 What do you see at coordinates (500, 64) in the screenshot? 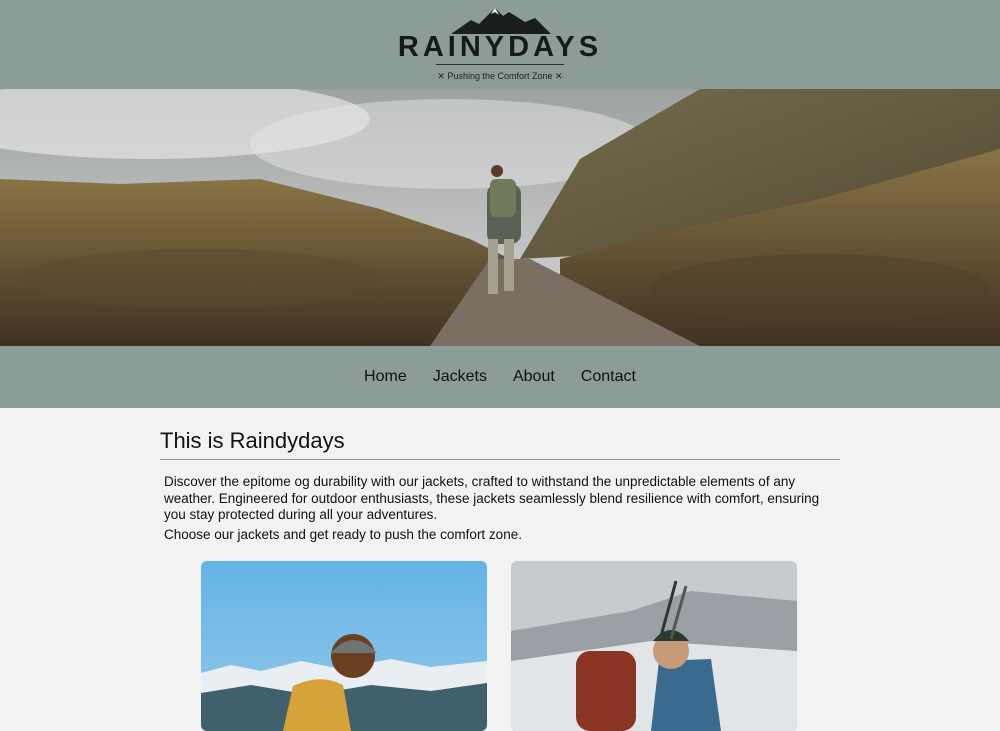
I see `logo-divider` at bounding box center [500, 64].